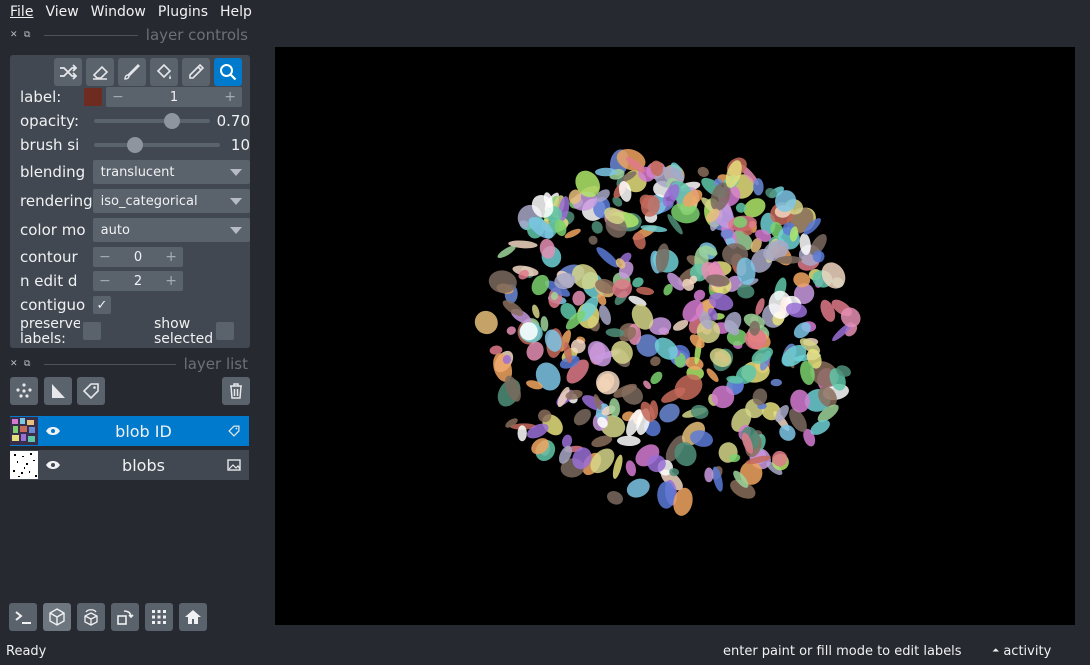 The width and height of the screenshot is (1090, 665). I want to click on shapes-icon, so click(58, 391).